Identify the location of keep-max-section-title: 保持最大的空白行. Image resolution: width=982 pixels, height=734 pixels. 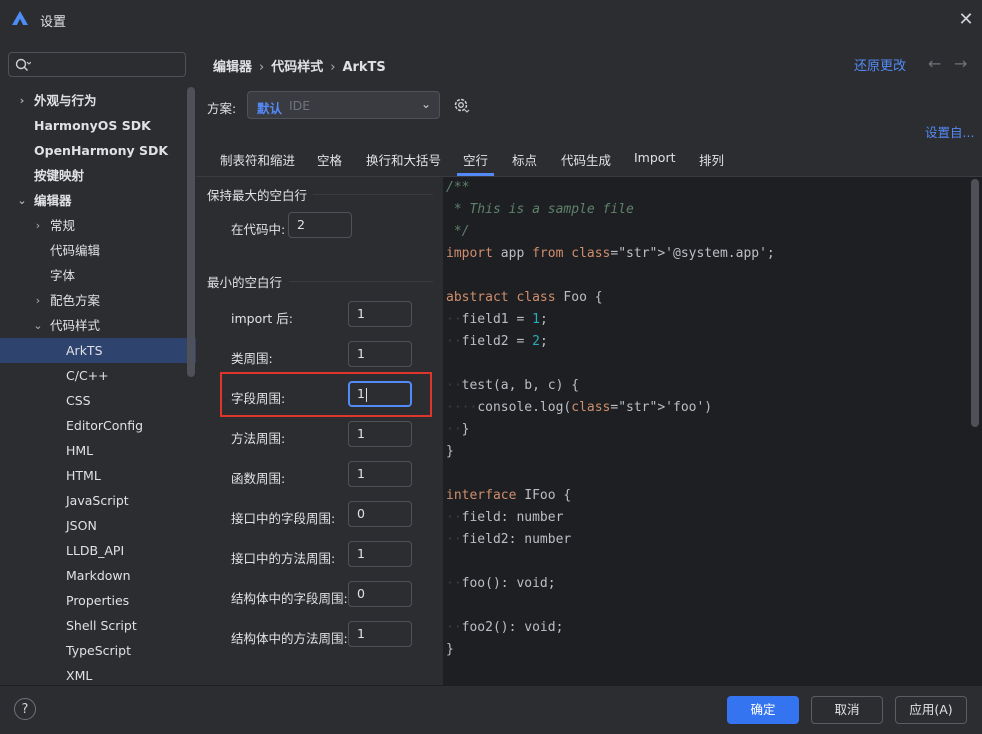
(257, 195).